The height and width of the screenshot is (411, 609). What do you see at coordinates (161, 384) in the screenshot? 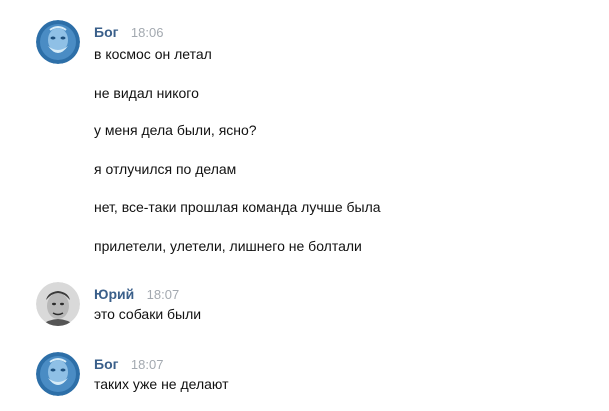
I see `message-text: таких уже не делают` at bounding box center [161, 384].